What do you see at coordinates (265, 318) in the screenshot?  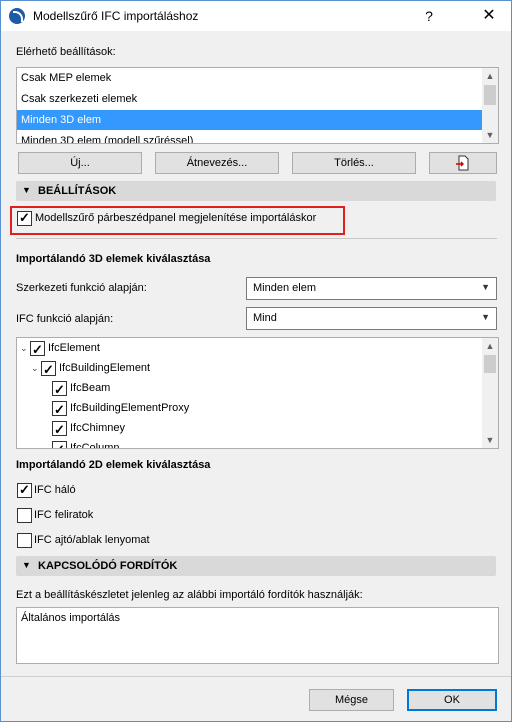 I see `ifc-function-value: Mind` at bounding box center [265, 318].